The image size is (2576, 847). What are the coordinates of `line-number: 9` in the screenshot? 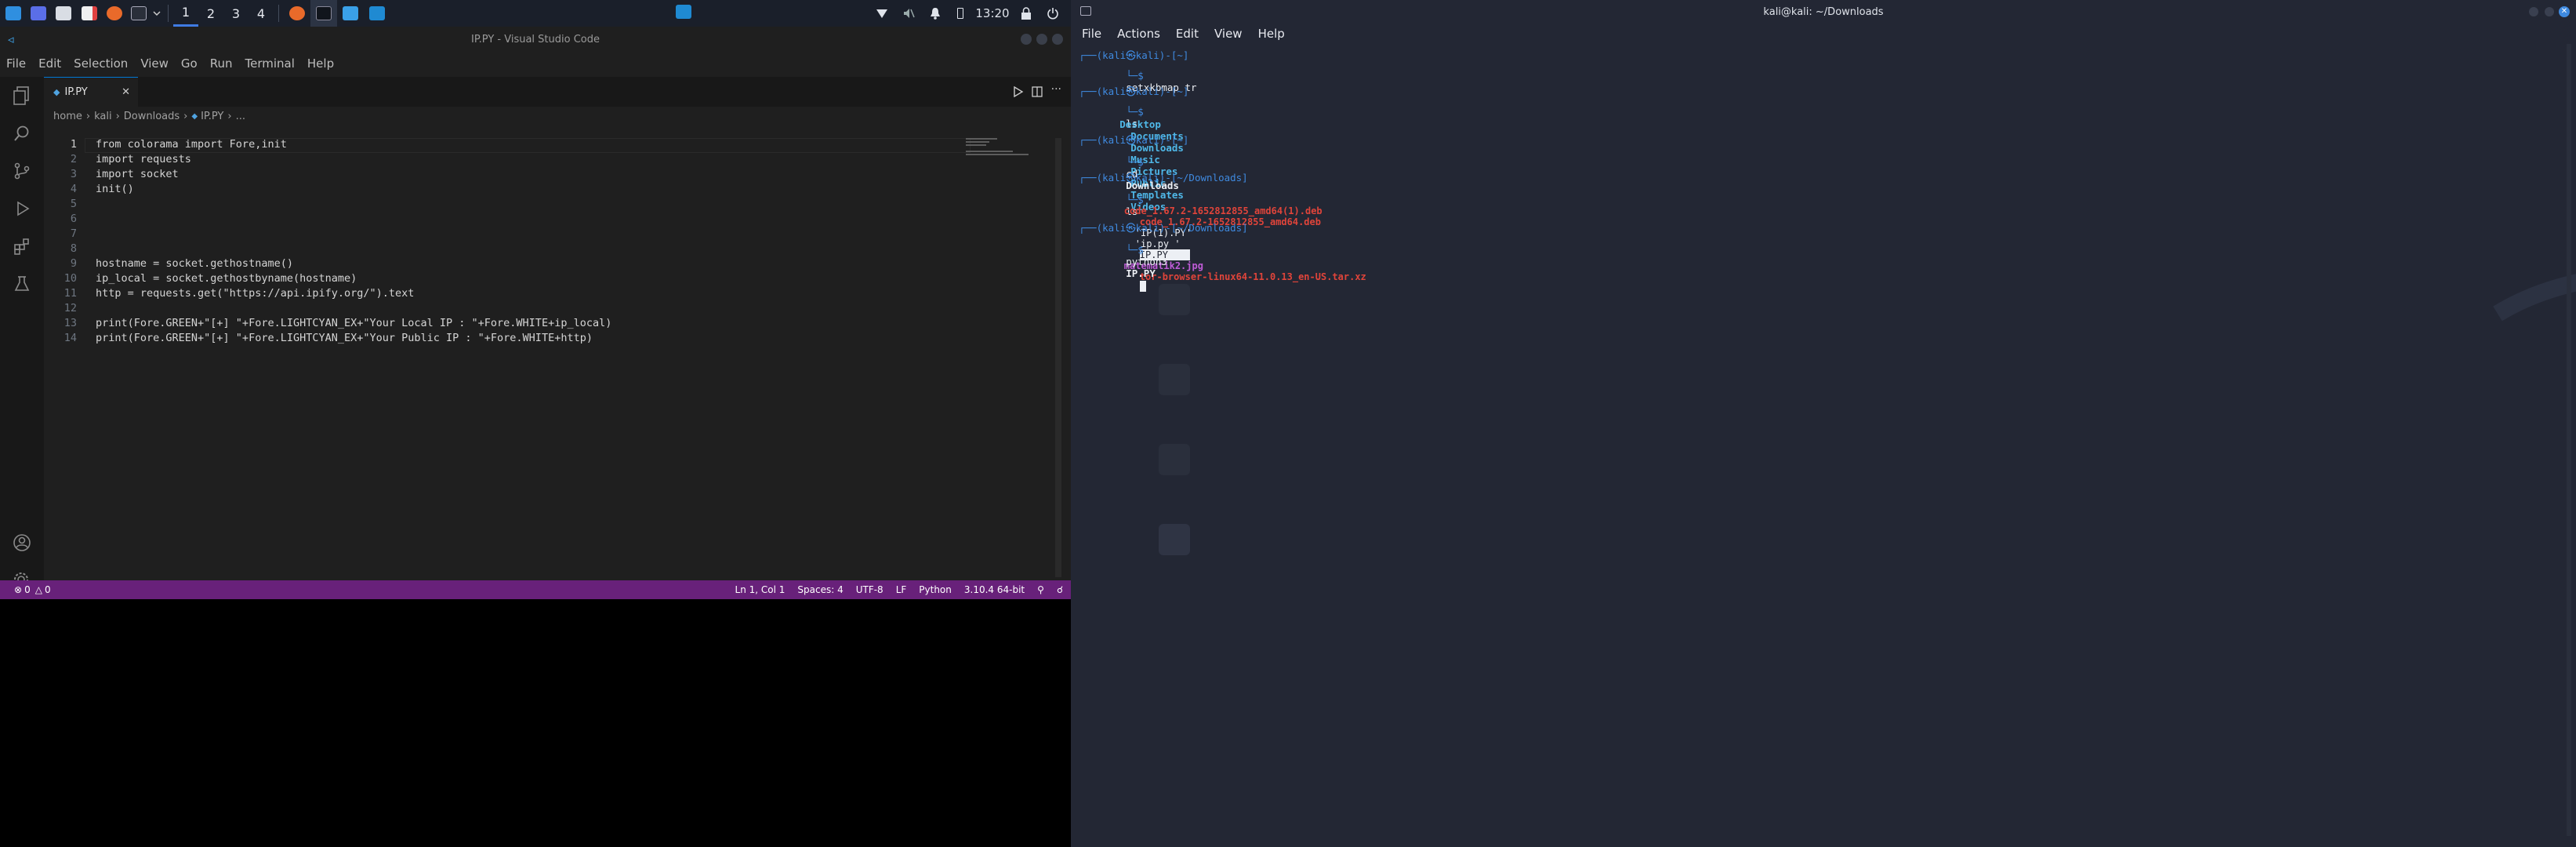 It's located at (74, 263).